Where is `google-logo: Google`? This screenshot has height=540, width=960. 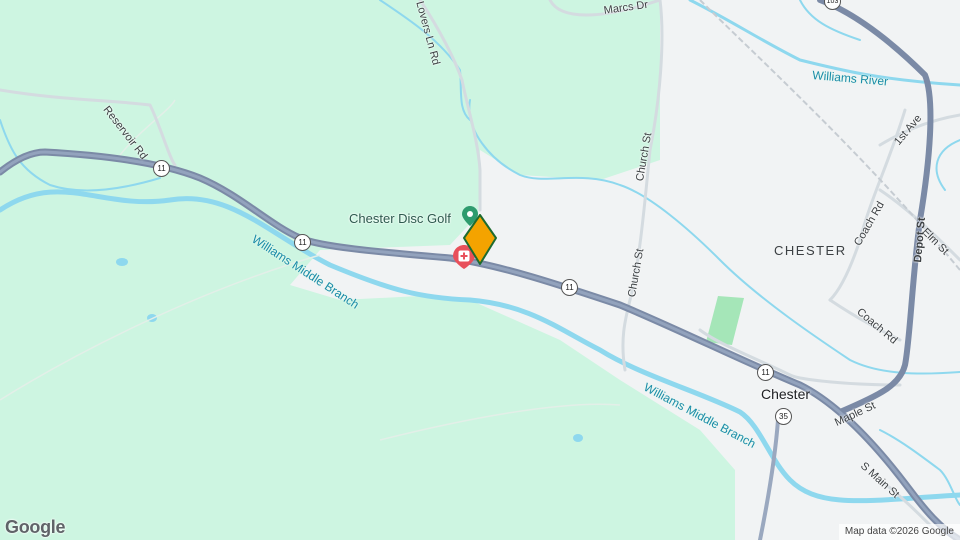 google-logo: Google is located at coordinates (35, 527).